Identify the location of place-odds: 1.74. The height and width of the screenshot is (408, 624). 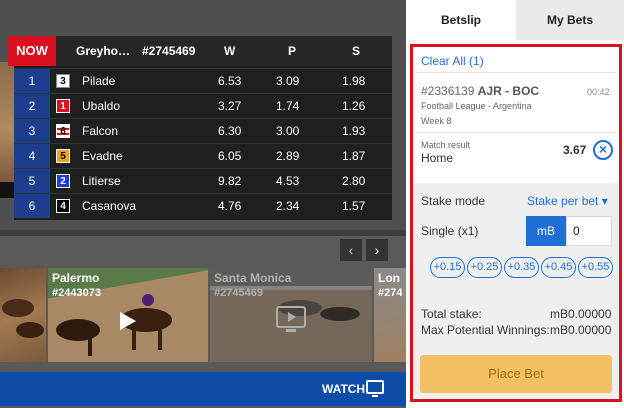
(287, 106).